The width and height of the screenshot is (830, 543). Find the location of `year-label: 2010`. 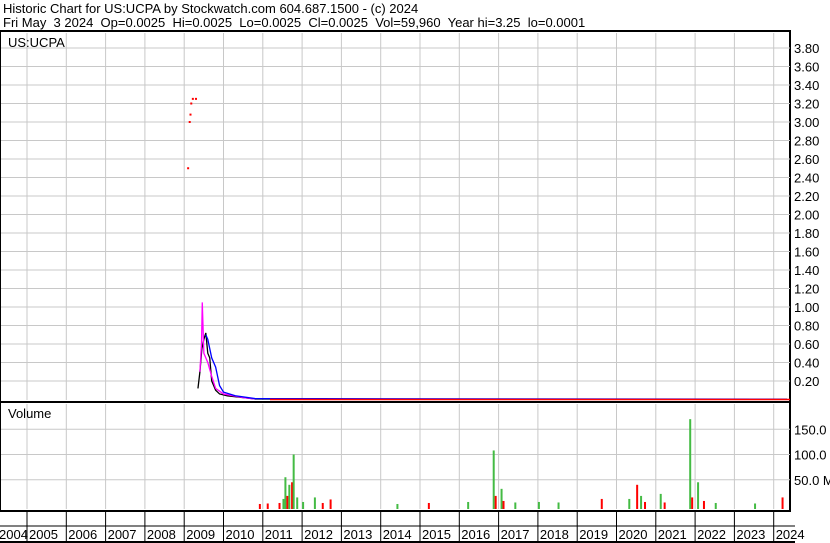

year-label: 2010 is located at coordinates (240, 534).